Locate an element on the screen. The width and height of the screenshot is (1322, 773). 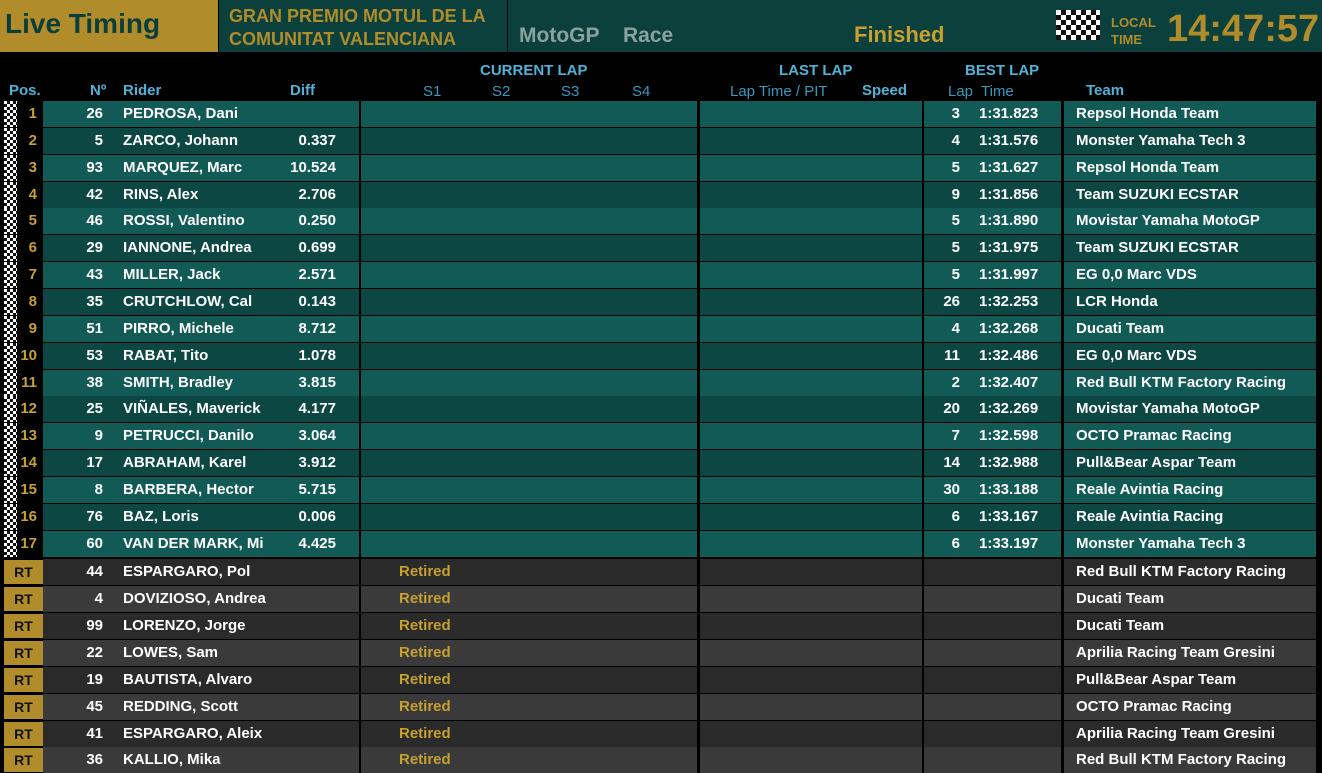
rider-name: PIRRO, Michele is located at coordinates (178, 328).